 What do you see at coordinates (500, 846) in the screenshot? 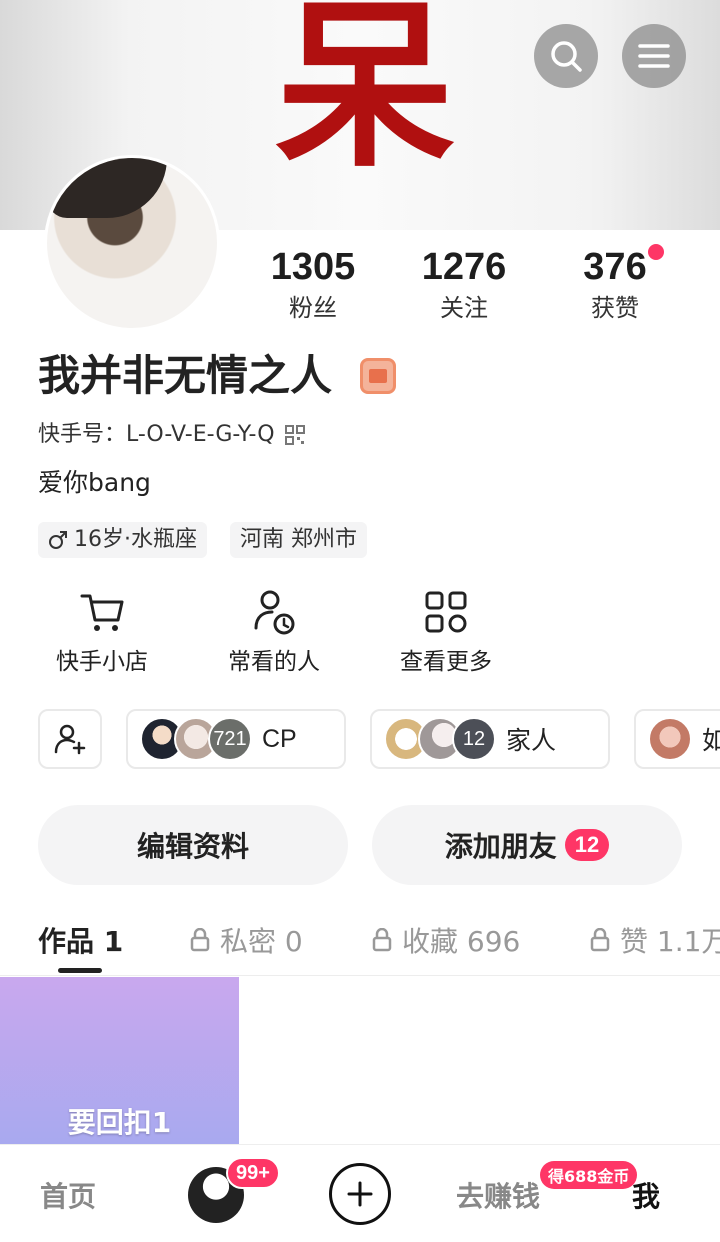
I see `add-friend-label: 添加朋友` at bounding box center [500, 846].